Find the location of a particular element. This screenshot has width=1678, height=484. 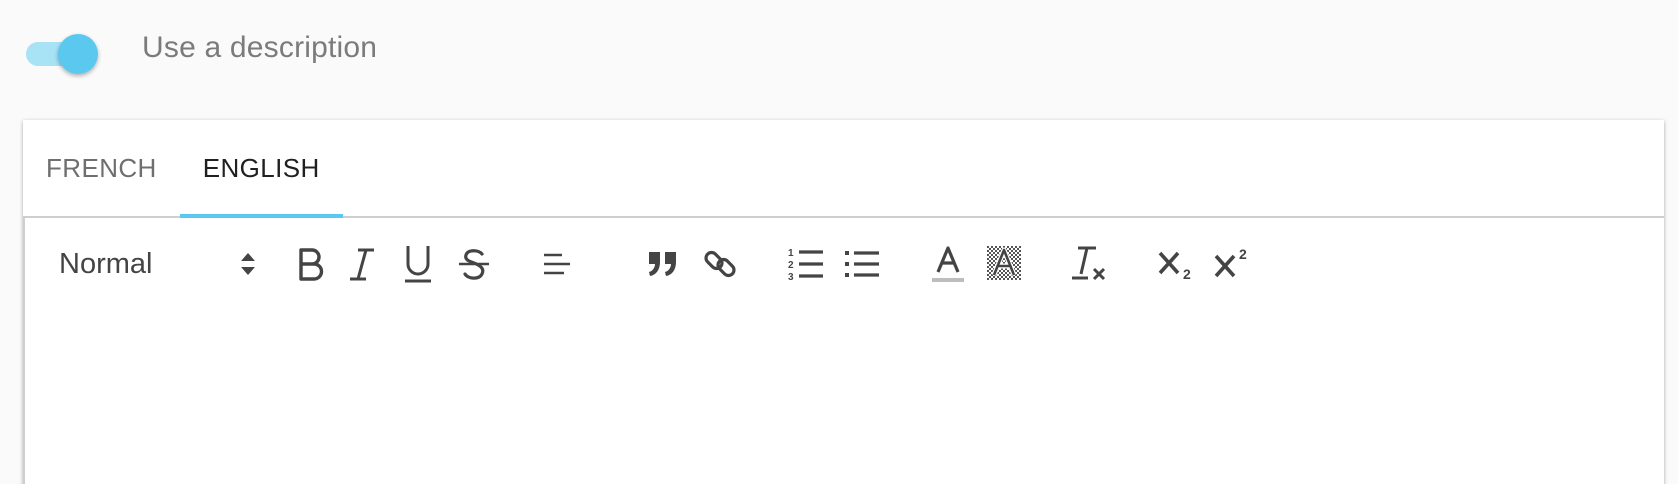

strikethrough-icon is located at coordinates (474, 264).